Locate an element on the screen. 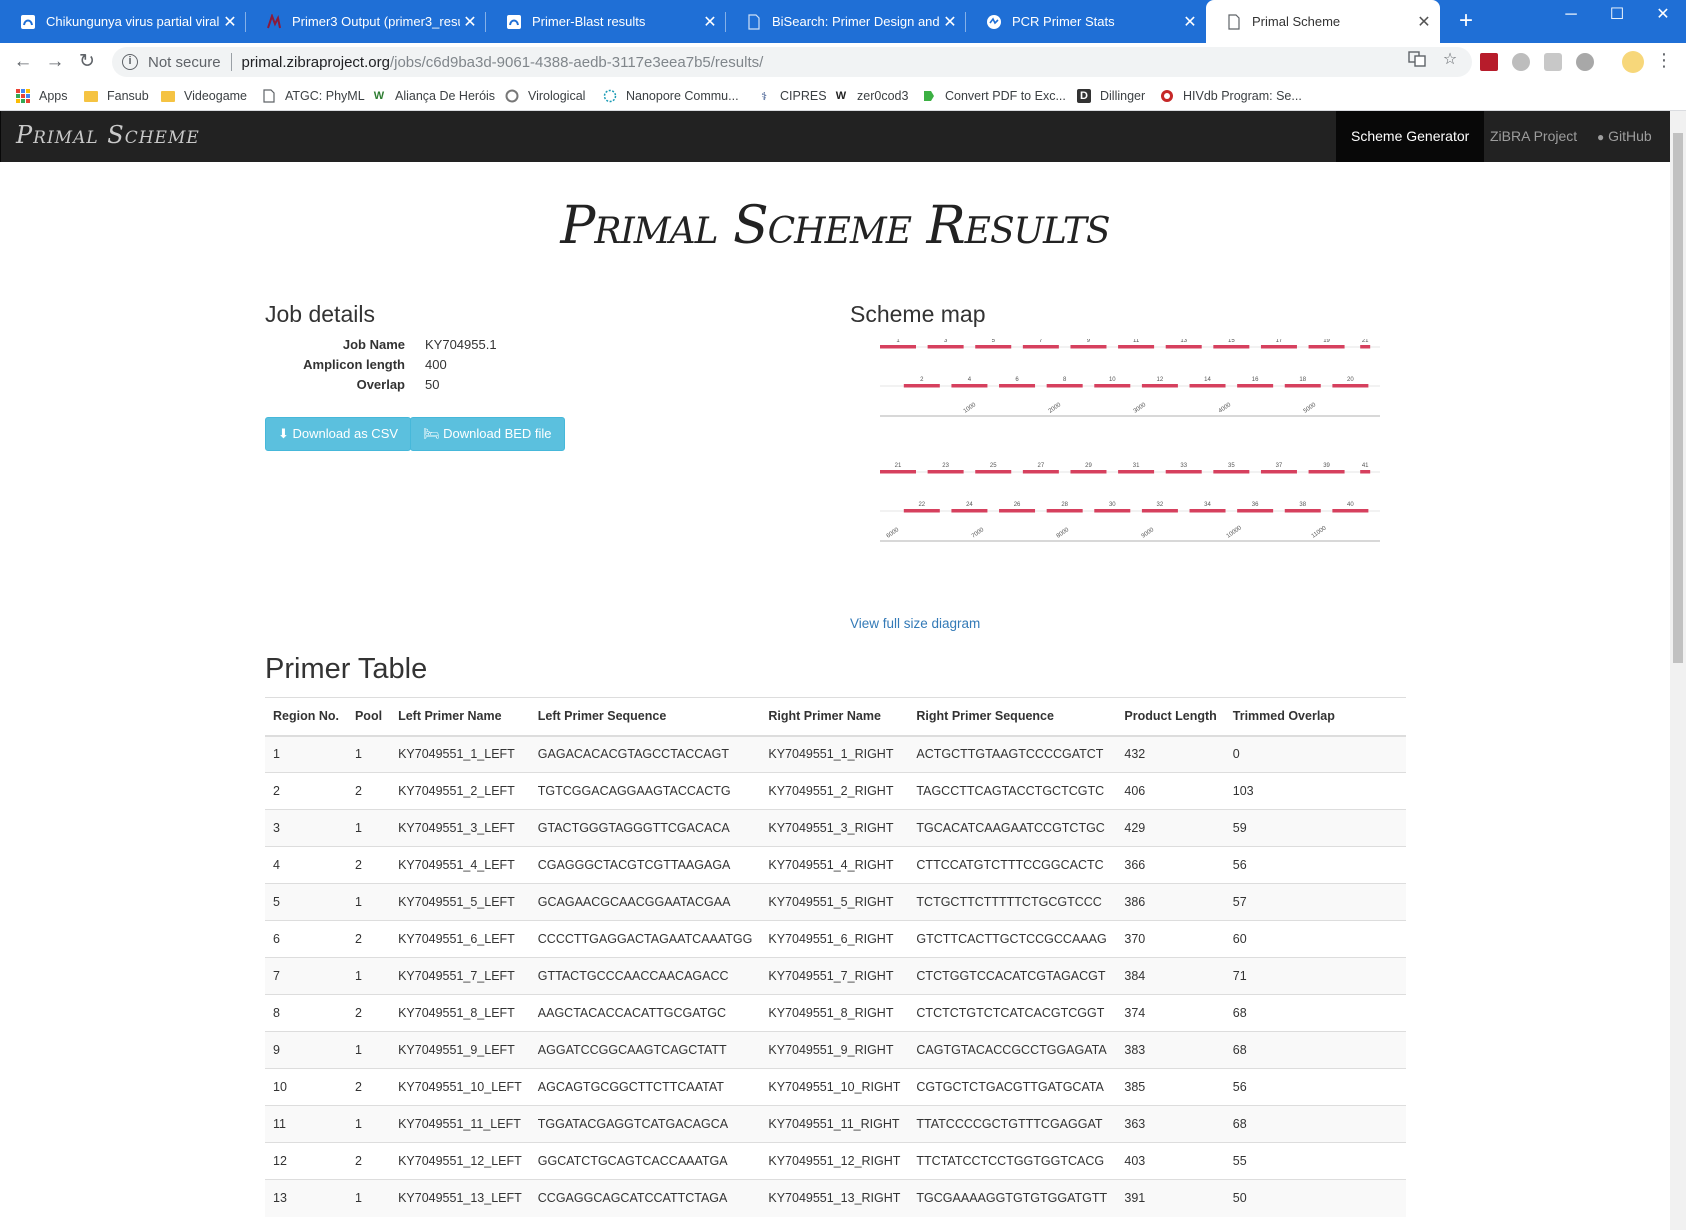  bookmark-item: Virological is located at coordinates (545, 96).